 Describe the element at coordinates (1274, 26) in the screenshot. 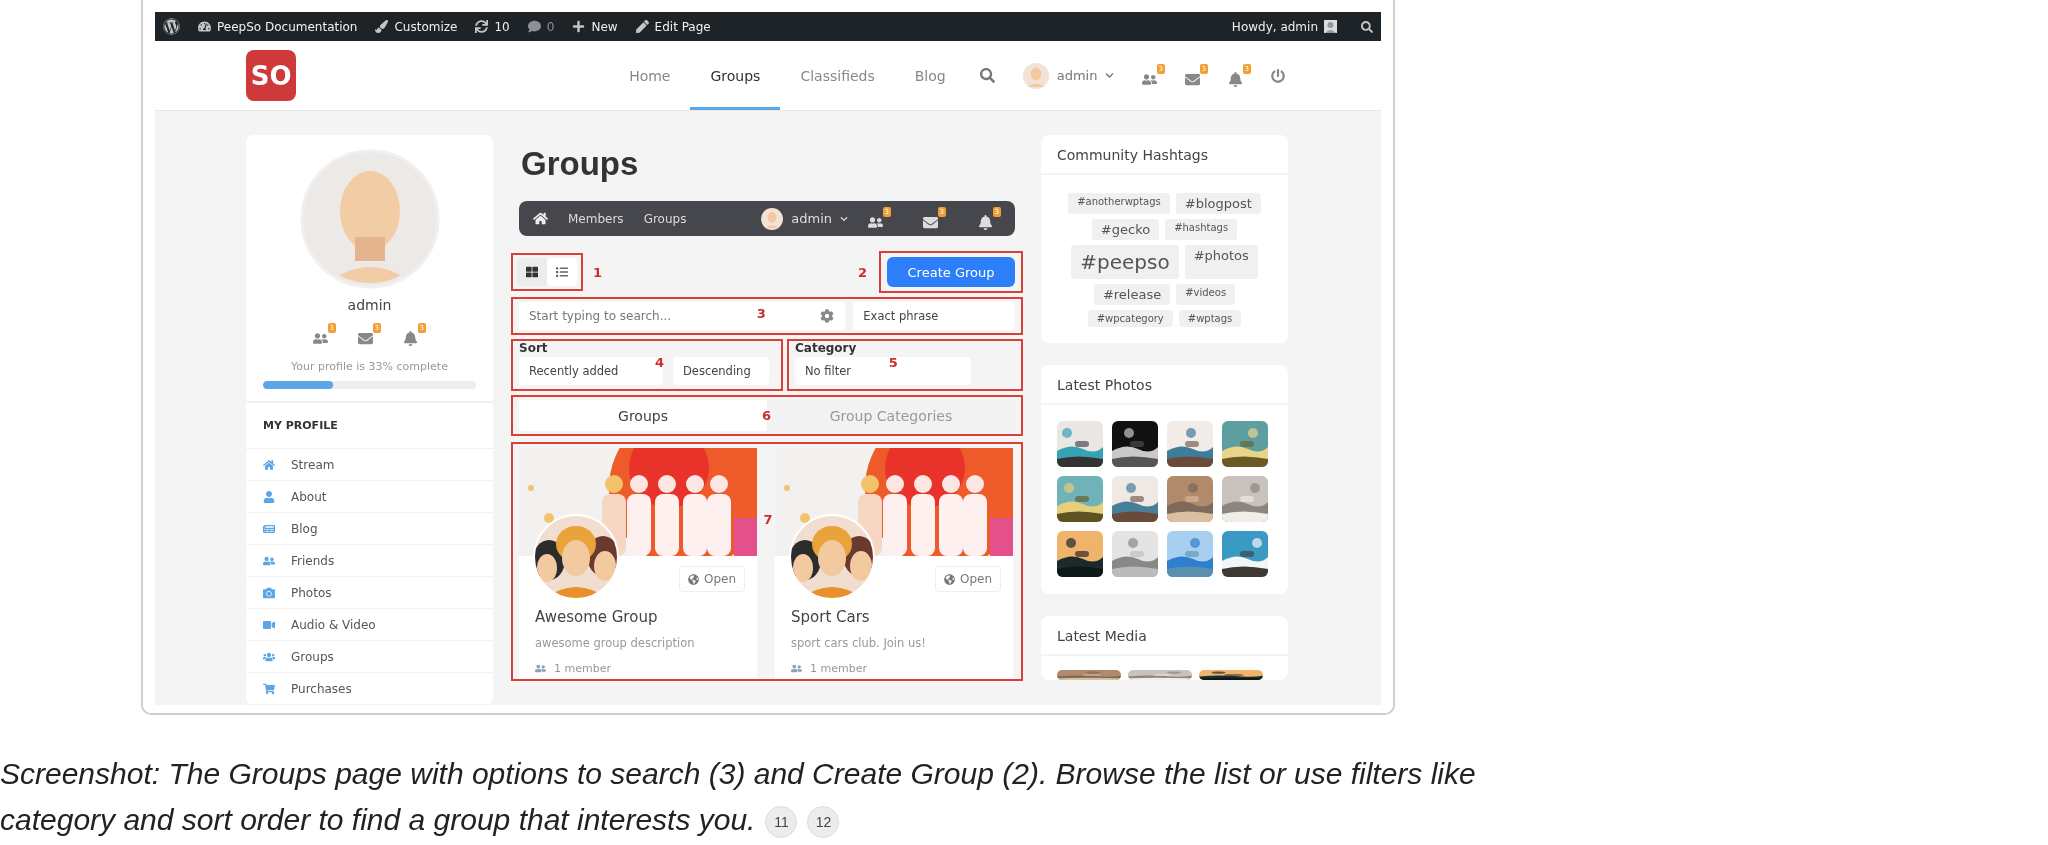

I see `greeting-link: Howdy, admin` at that location.